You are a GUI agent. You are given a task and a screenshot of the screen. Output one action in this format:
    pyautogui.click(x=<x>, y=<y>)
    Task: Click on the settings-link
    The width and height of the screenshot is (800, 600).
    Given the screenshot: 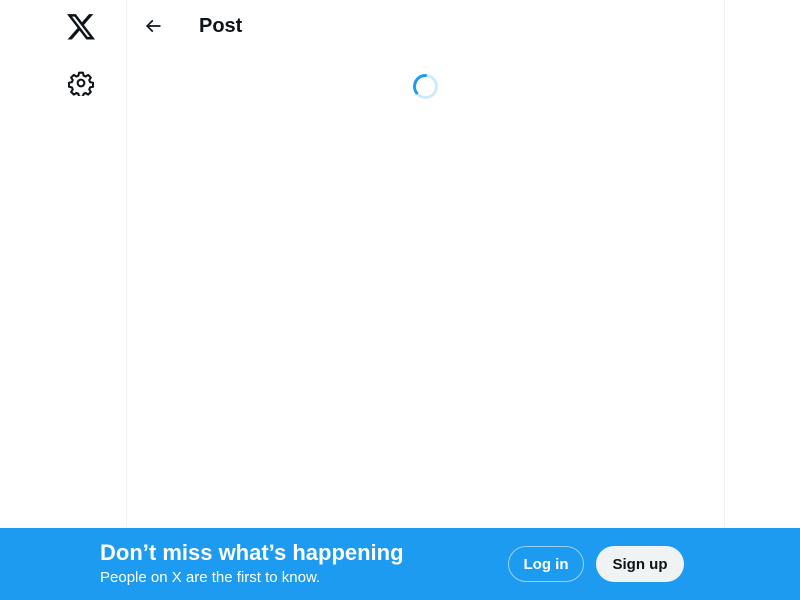 What is the action you would take?
    pyautogui.click(x=81, y=83)
    